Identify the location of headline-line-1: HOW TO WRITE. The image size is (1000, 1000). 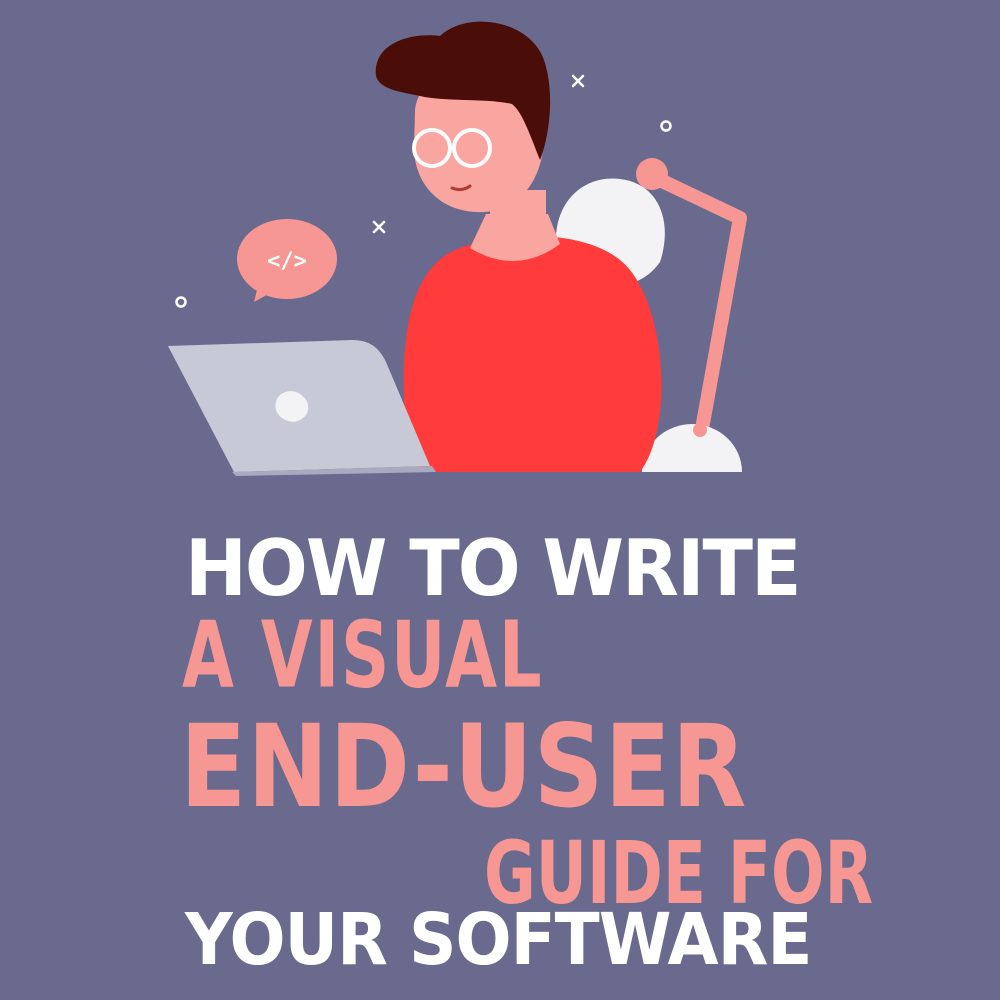
(493, 568).